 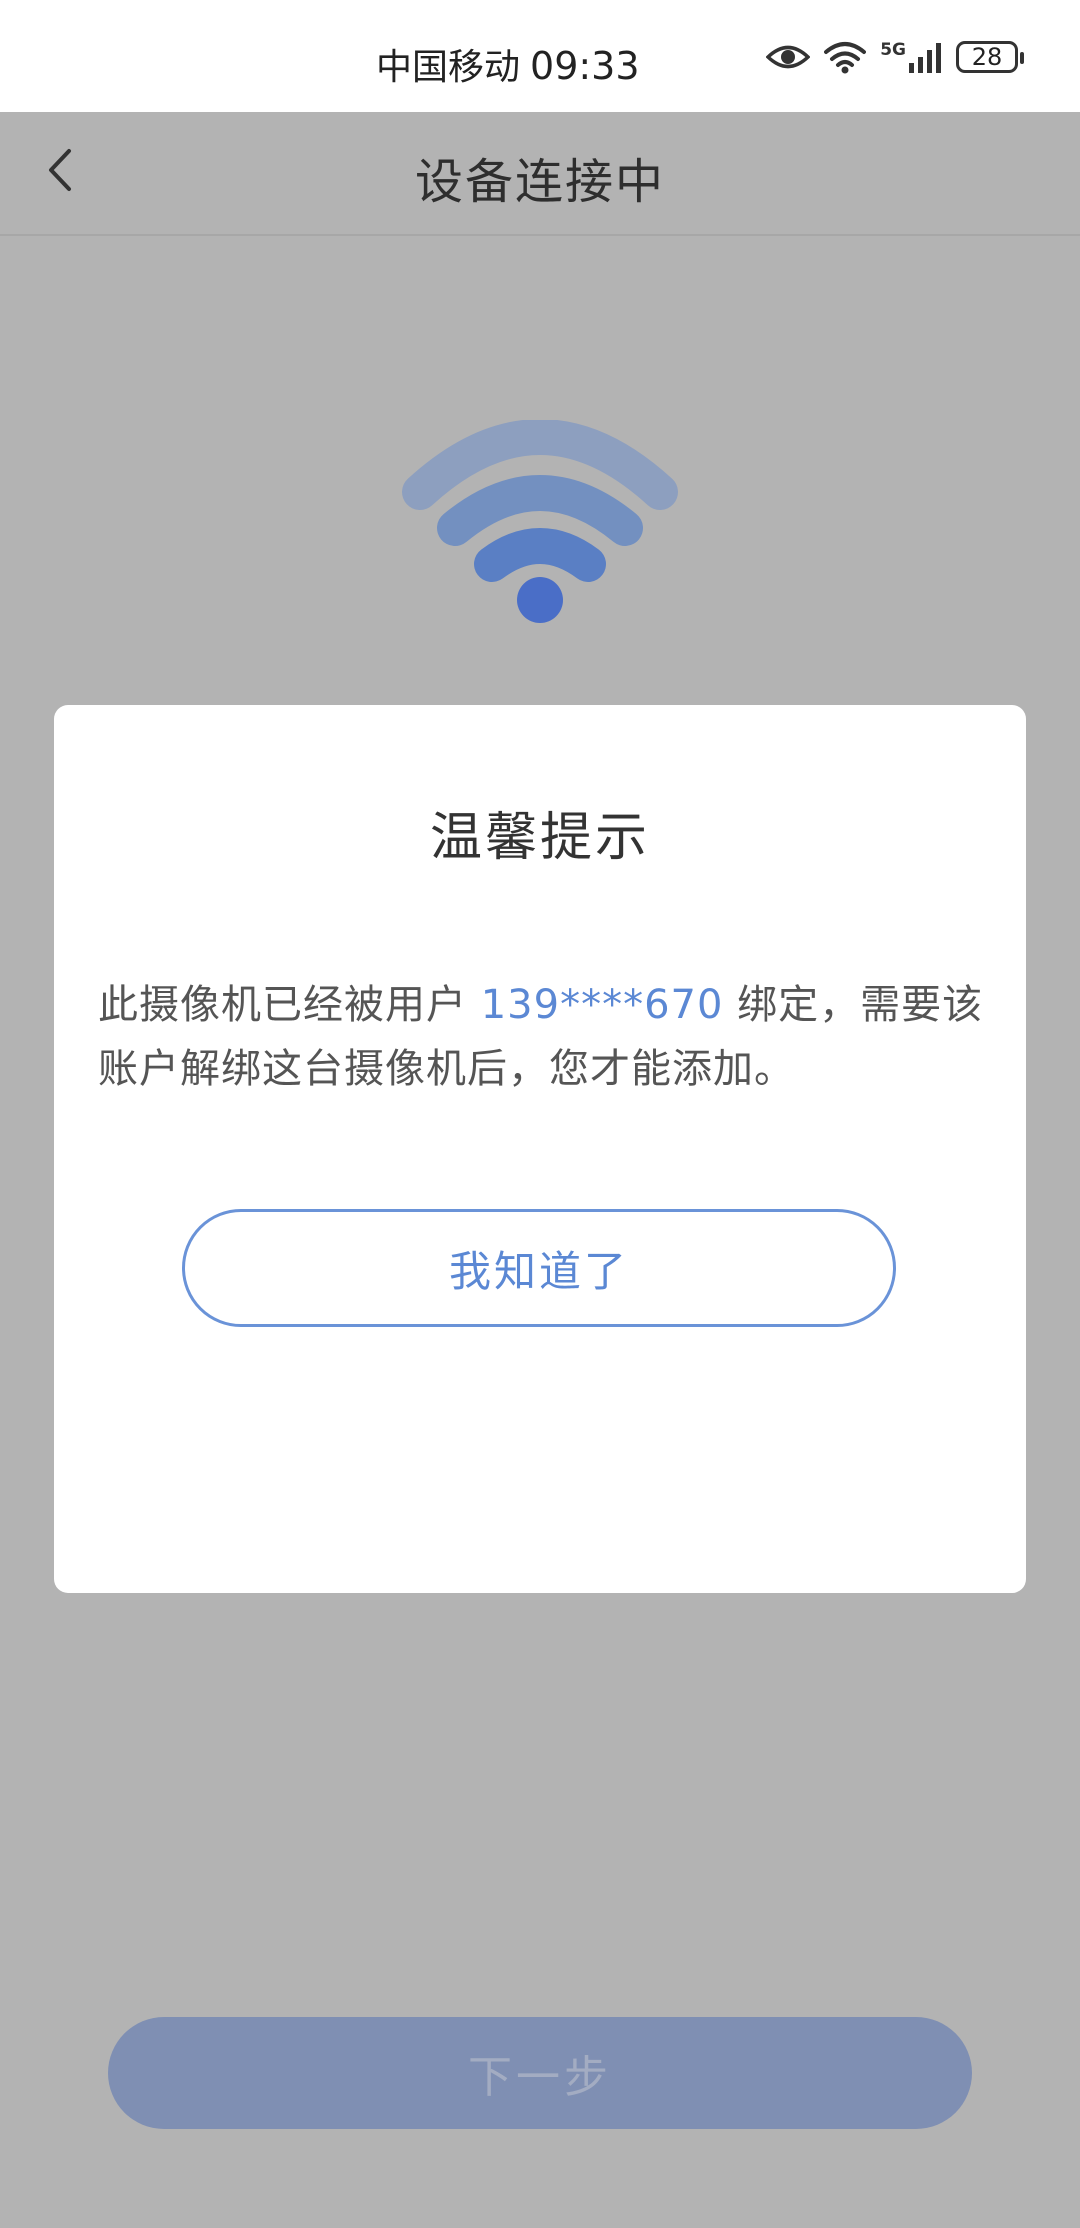 What do you see at coordinates (539, 838) in the screenshot?
I see `dialog-title: 温馨提示` at bounding box center [539, 838].